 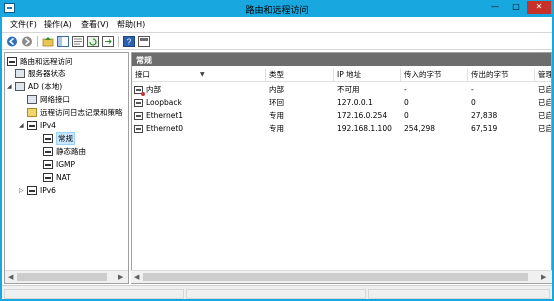 What do you see at coordinates (364, 128) in the screenshot?
I see `cell-ip: 192.168.1.100` at bounding box center [364, 128].